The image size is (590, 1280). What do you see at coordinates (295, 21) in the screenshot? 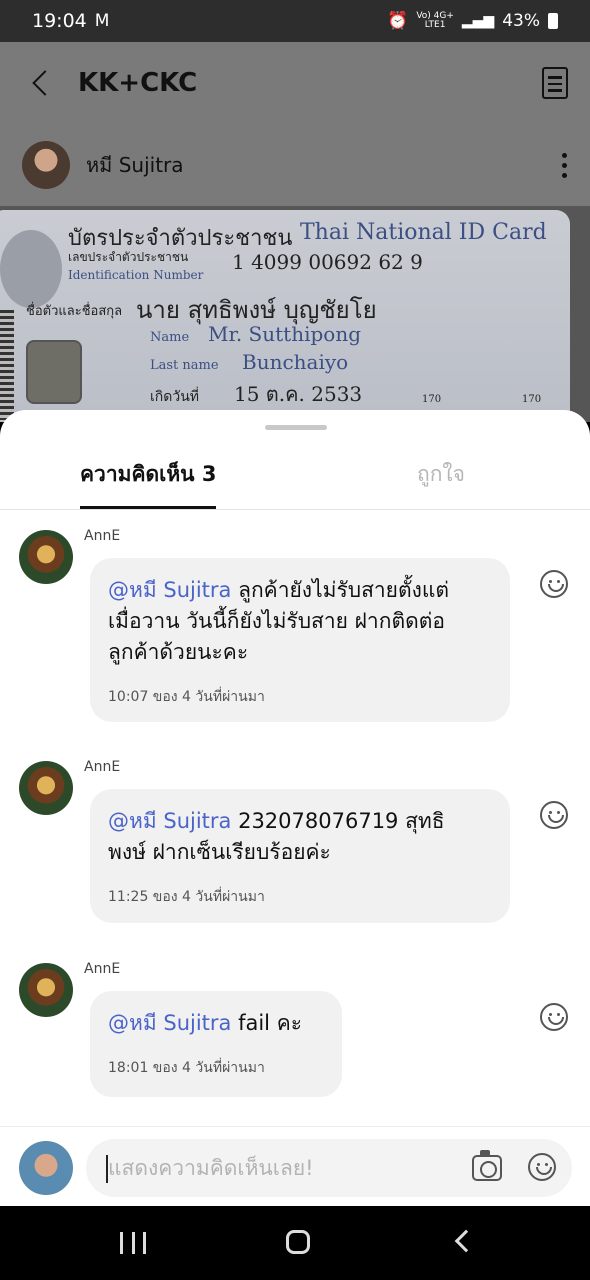
I see `status-bar: 19:04 M ⏰ Vo) 4G+ LTE1 ▂▄▆ 43%` at bounding box center [295, 21].